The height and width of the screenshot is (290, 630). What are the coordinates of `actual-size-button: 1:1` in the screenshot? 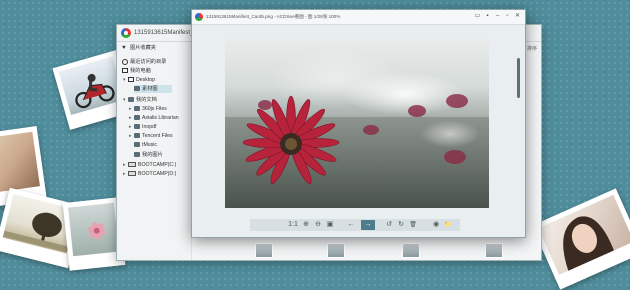 It's located at (293, 225).